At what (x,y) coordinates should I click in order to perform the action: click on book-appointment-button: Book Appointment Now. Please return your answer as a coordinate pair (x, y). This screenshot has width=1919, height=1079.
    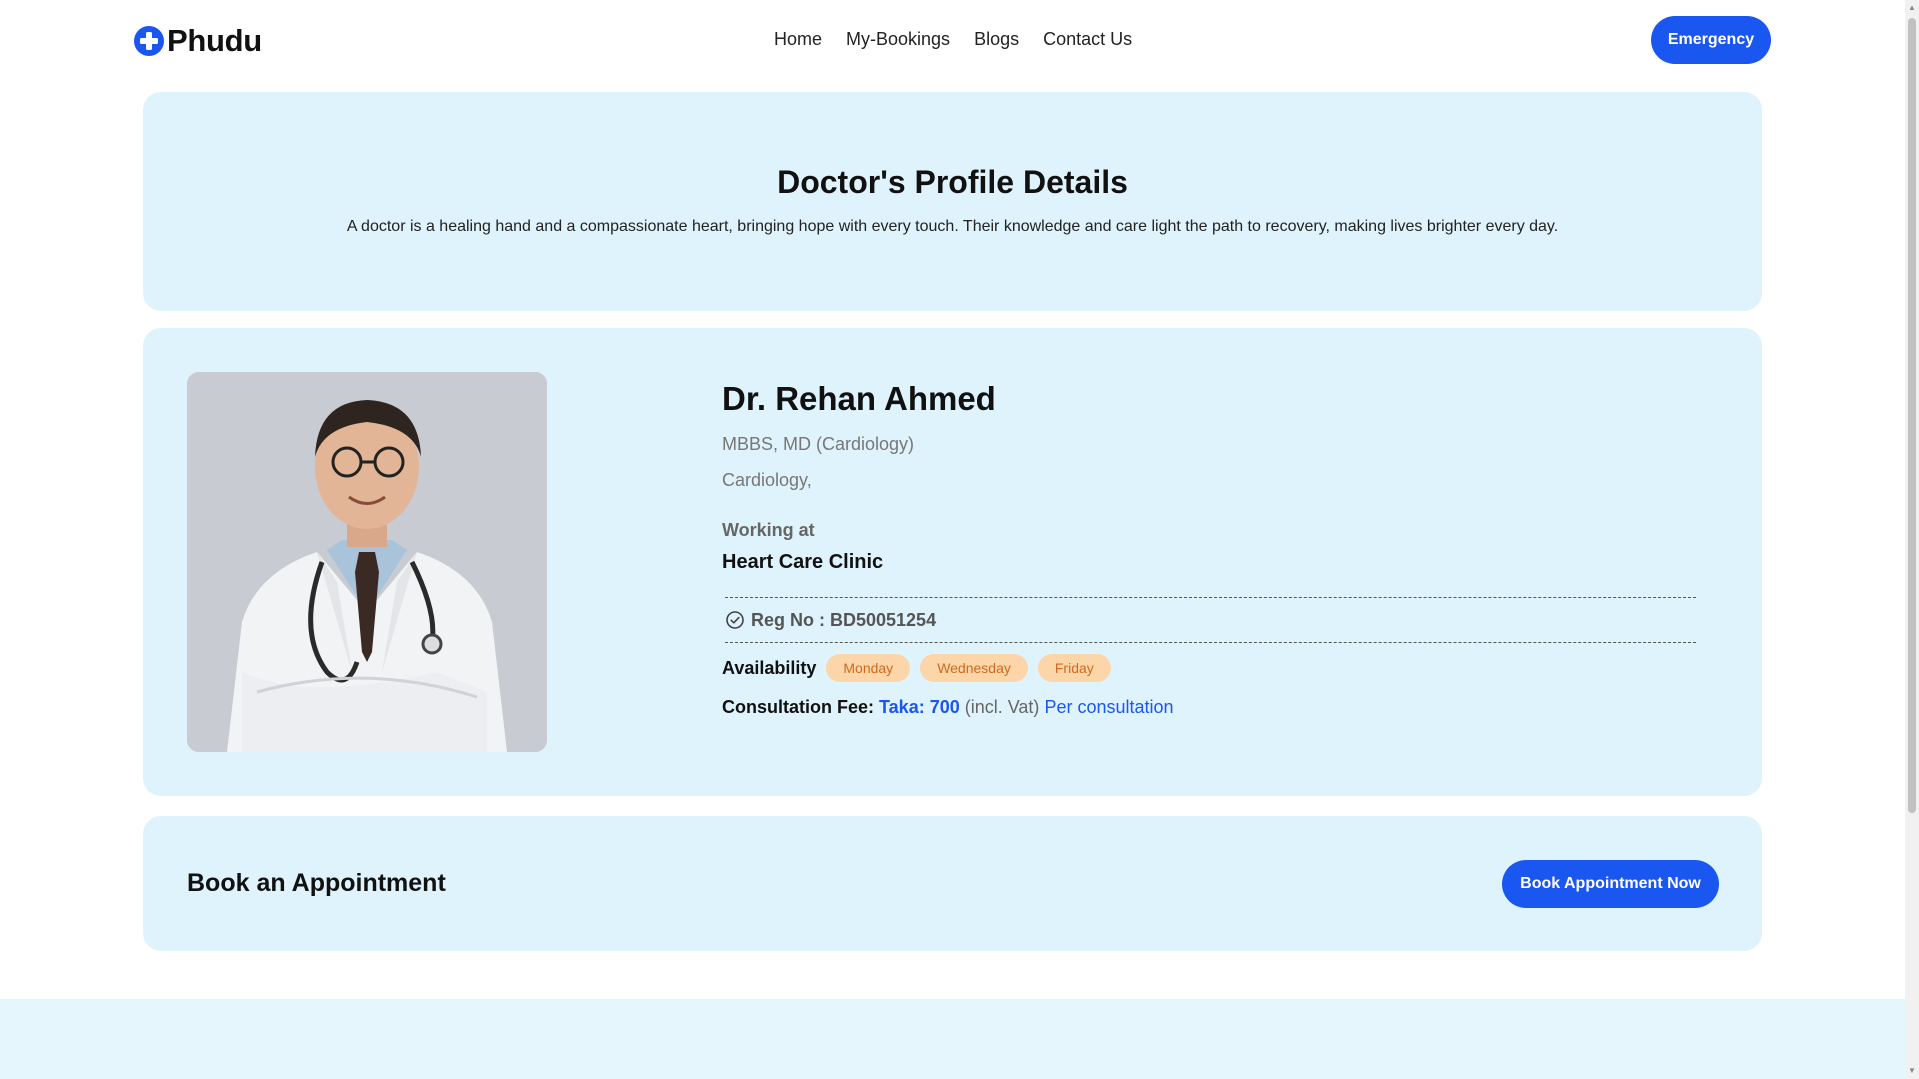
    Looking at the image, I should click on (1610, 884).